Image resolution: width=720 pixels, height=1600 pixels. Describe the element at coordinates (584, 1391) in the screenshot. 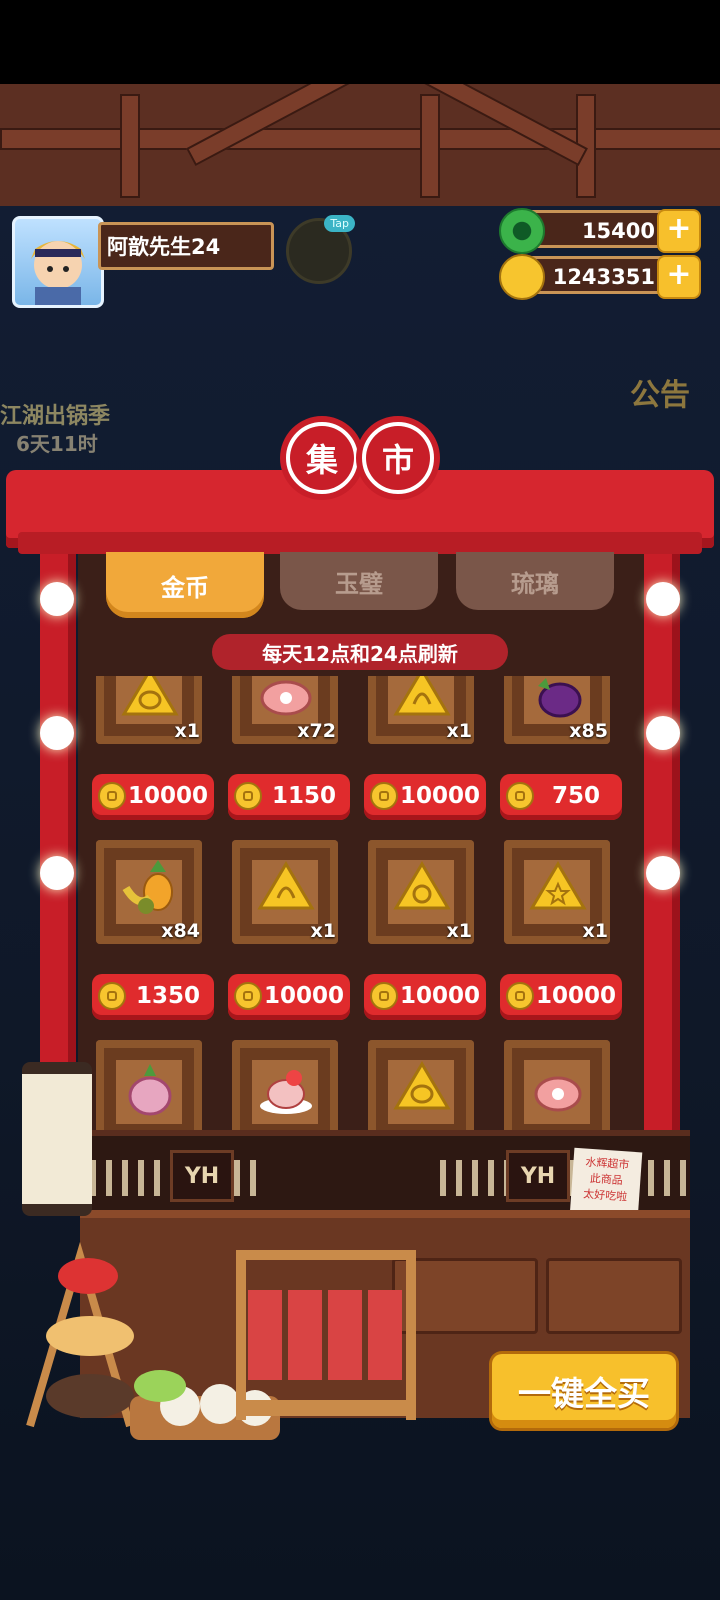

I see `buy-all-button: 一键全买` at that location.